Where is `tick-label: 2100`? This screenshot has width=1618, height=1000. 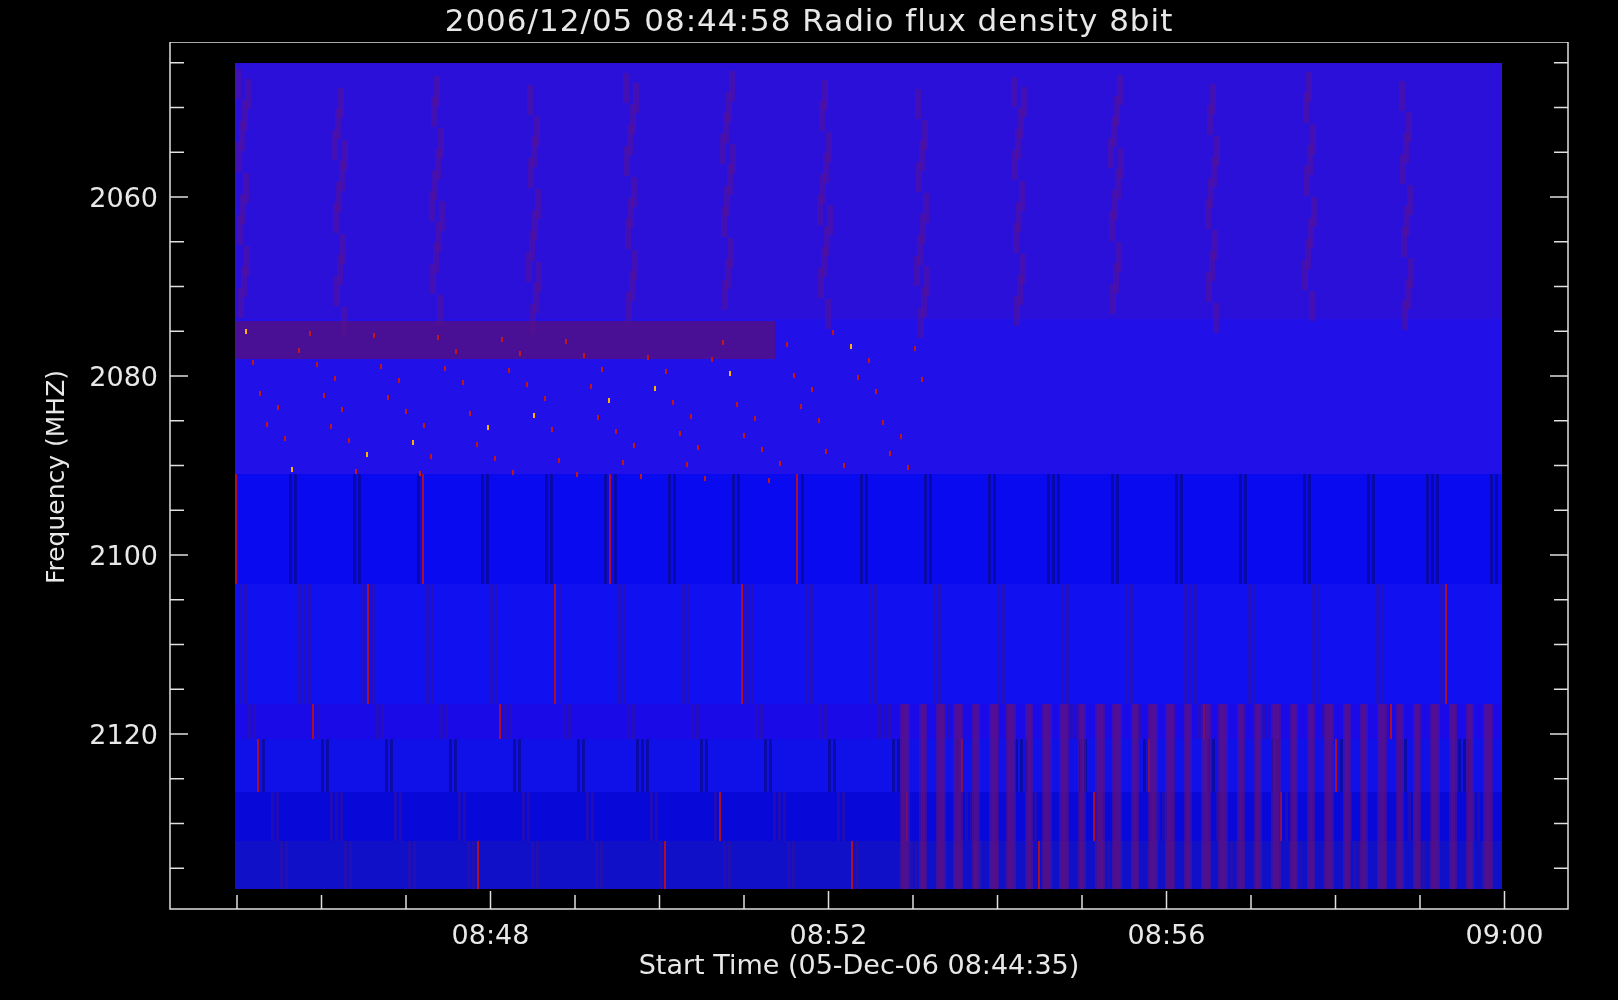 tick-label: 2100 is located at coordinates (123, 555).